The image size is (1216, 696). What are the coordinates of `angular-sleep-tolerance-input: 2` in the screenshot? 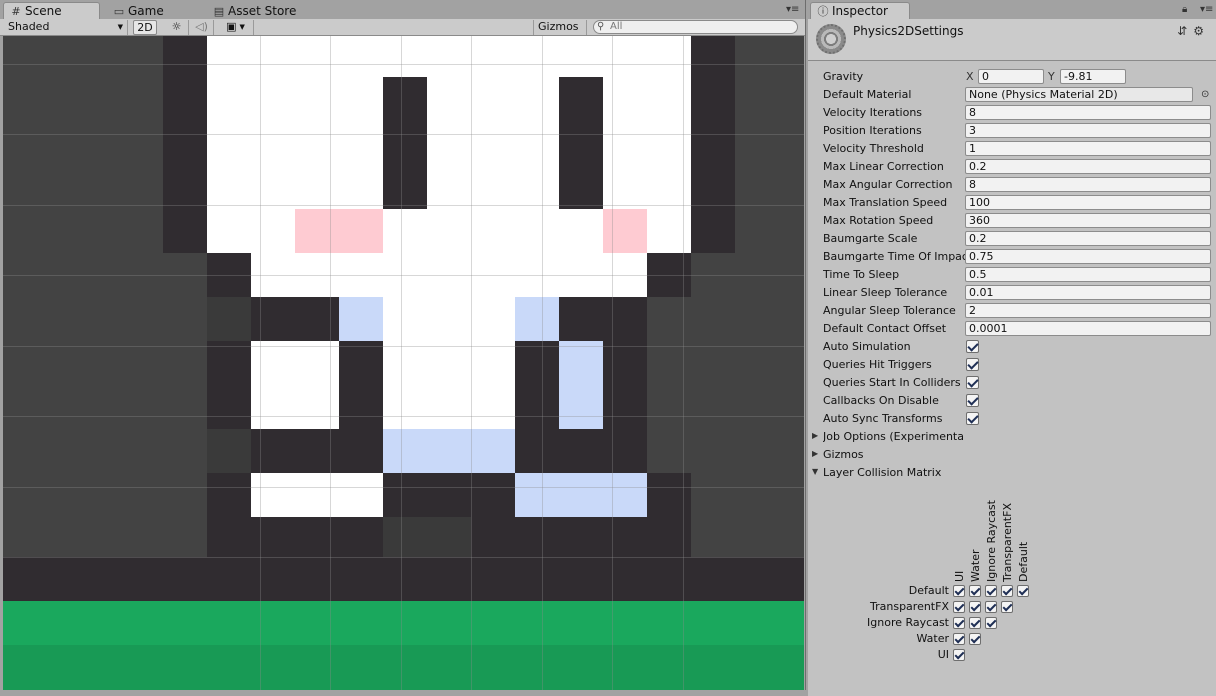 It's located at (1088, 310).